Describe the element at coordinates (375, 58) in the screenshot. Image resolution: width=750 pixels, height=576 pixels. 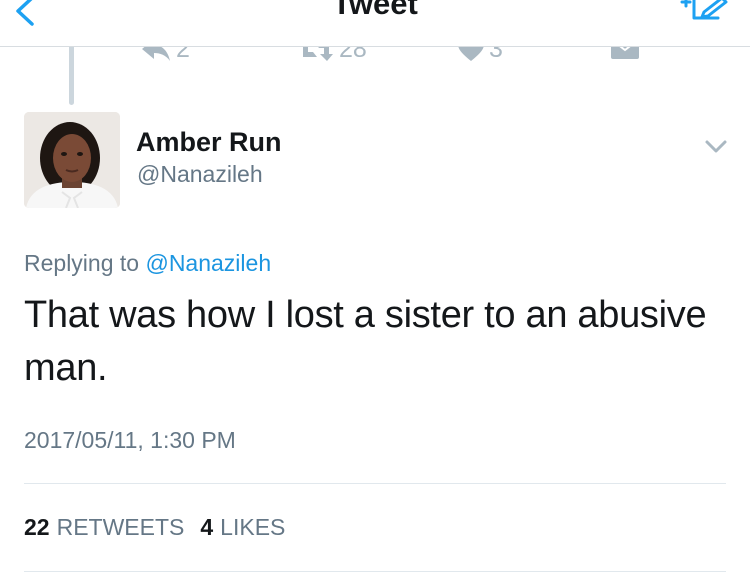
I see `previous-tweet-actions: 2 28 3` at that location.